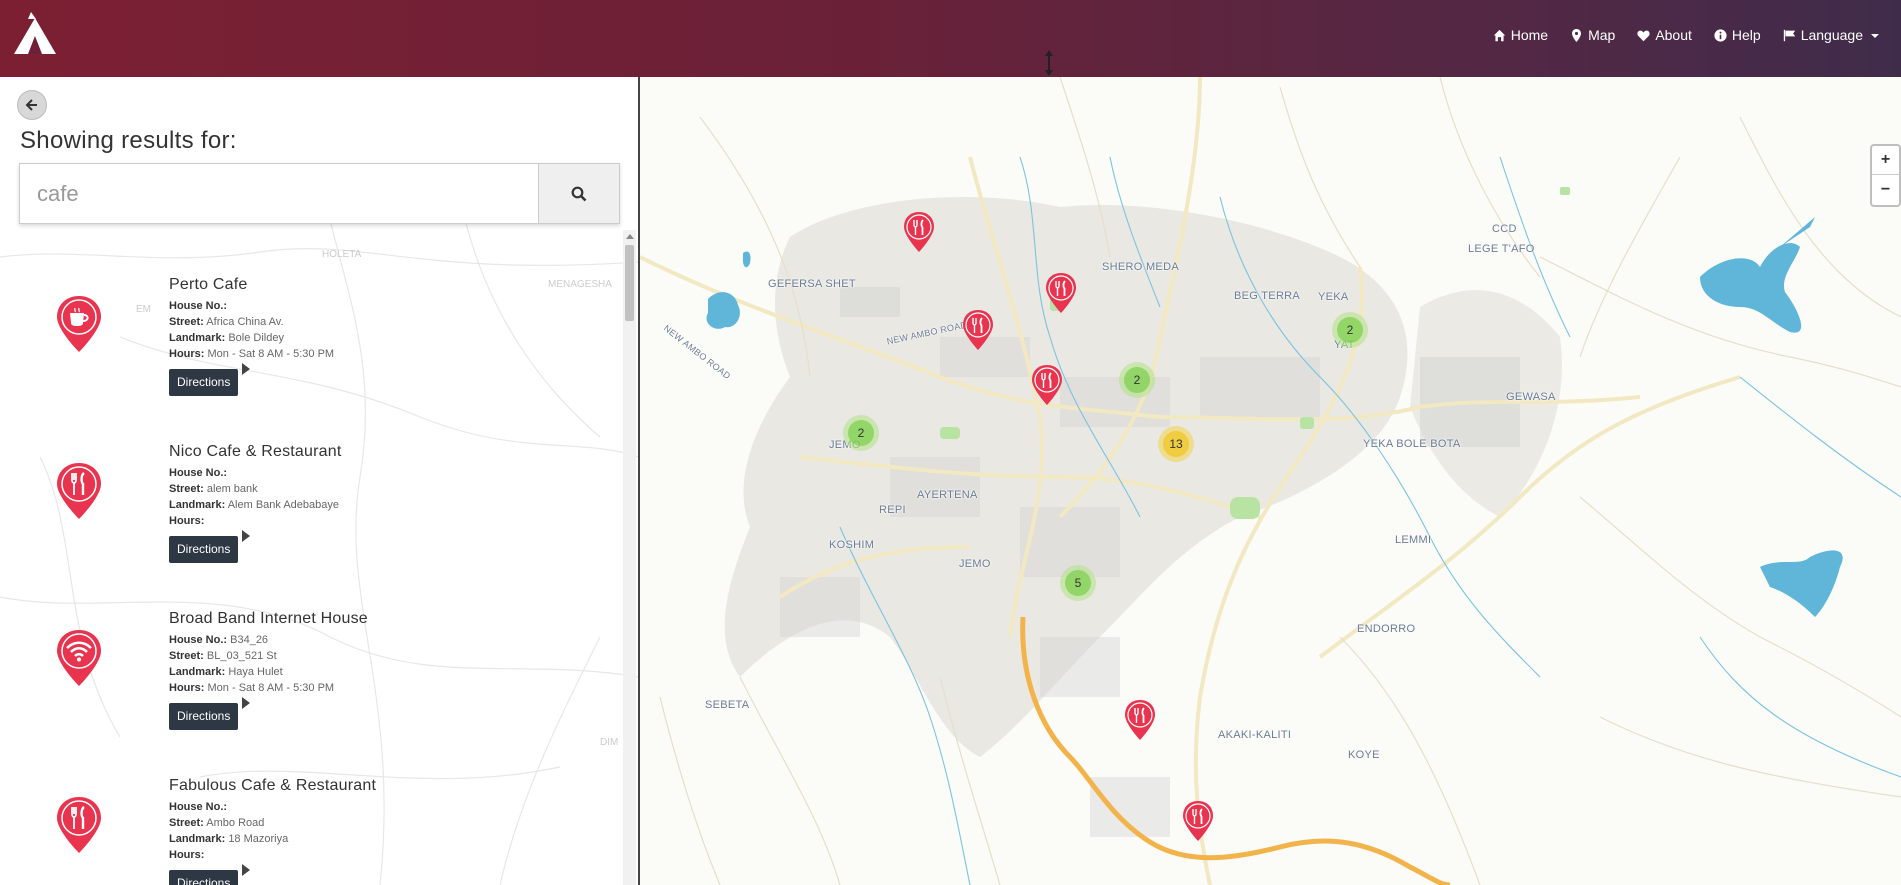  Describe the element at coordinates (128, 140) in the screenshot. I see `results-heading: Showing results for:` at that location.